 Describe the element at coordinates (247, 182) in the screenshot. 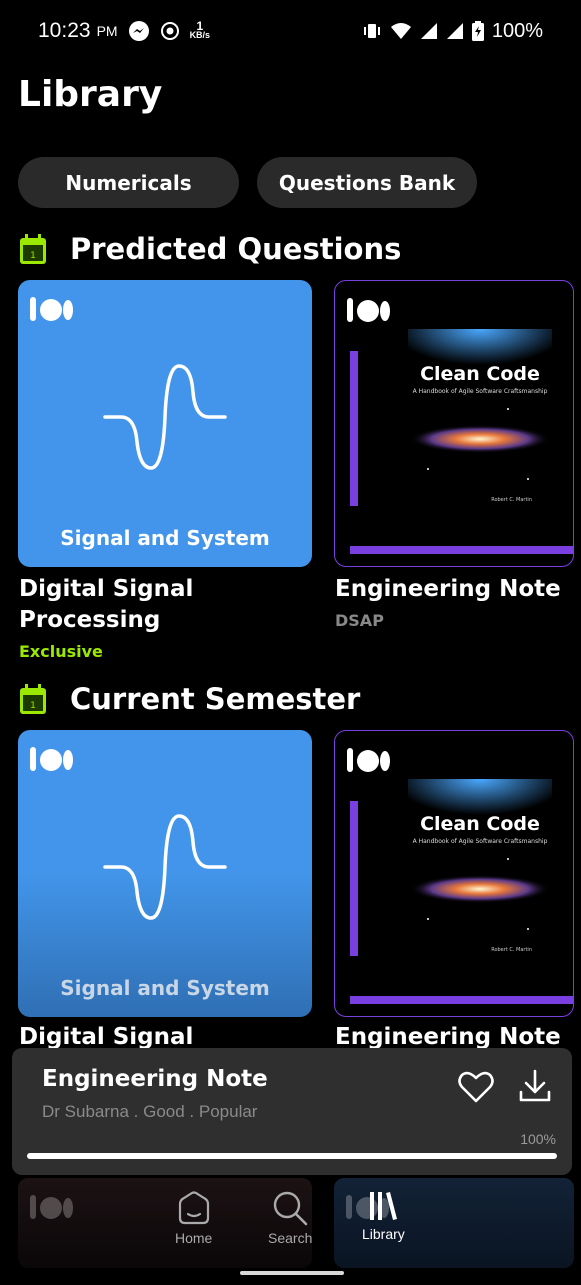

I see `filter-chips: Numericals Questions Bank` at that location.